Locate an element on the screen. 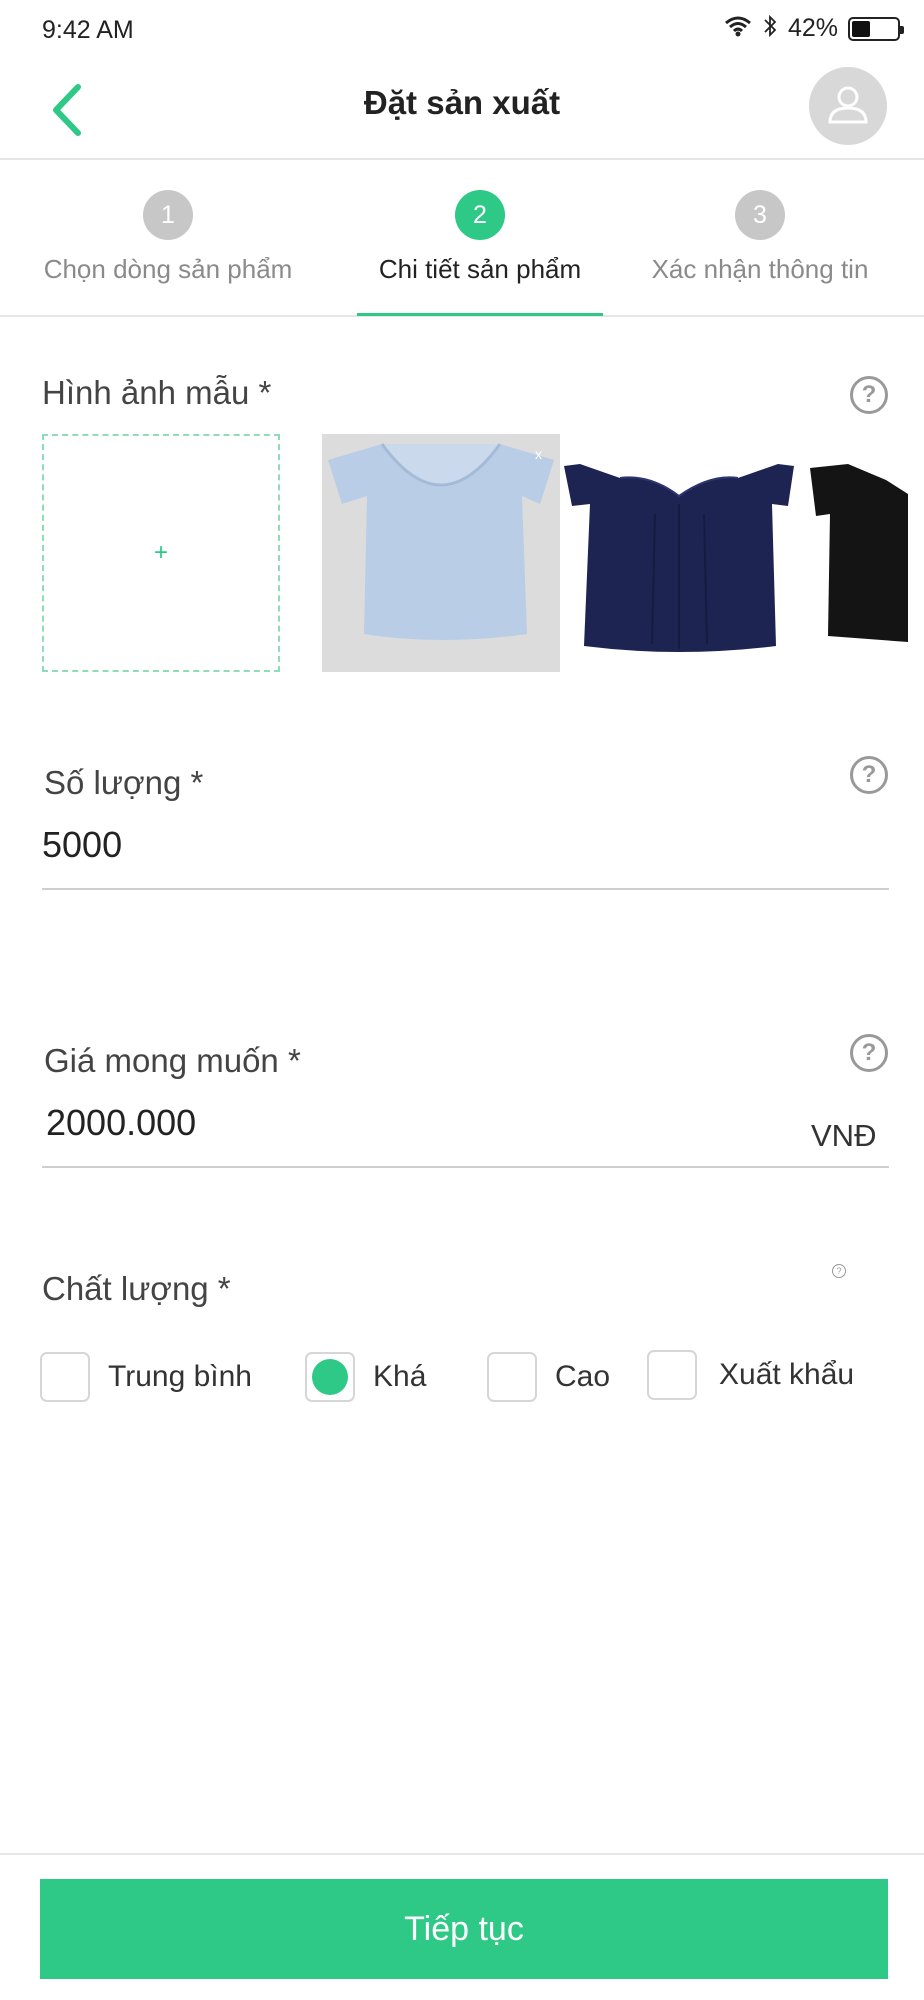 Image resolution: width=924 pixels, height=2000 pixels. status-indicators: 42% is located at coordinates (814, 28).